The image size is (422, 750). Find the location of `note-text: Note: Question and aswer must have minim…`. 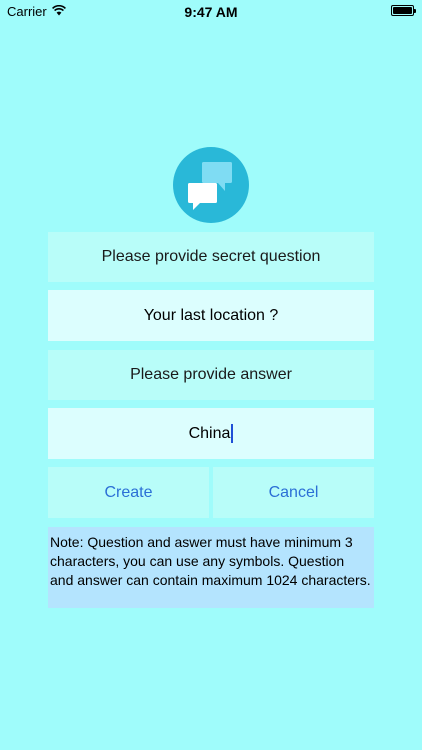

note-text: Note: Question and aswer must have minim… is located at coordinates (211, 567).